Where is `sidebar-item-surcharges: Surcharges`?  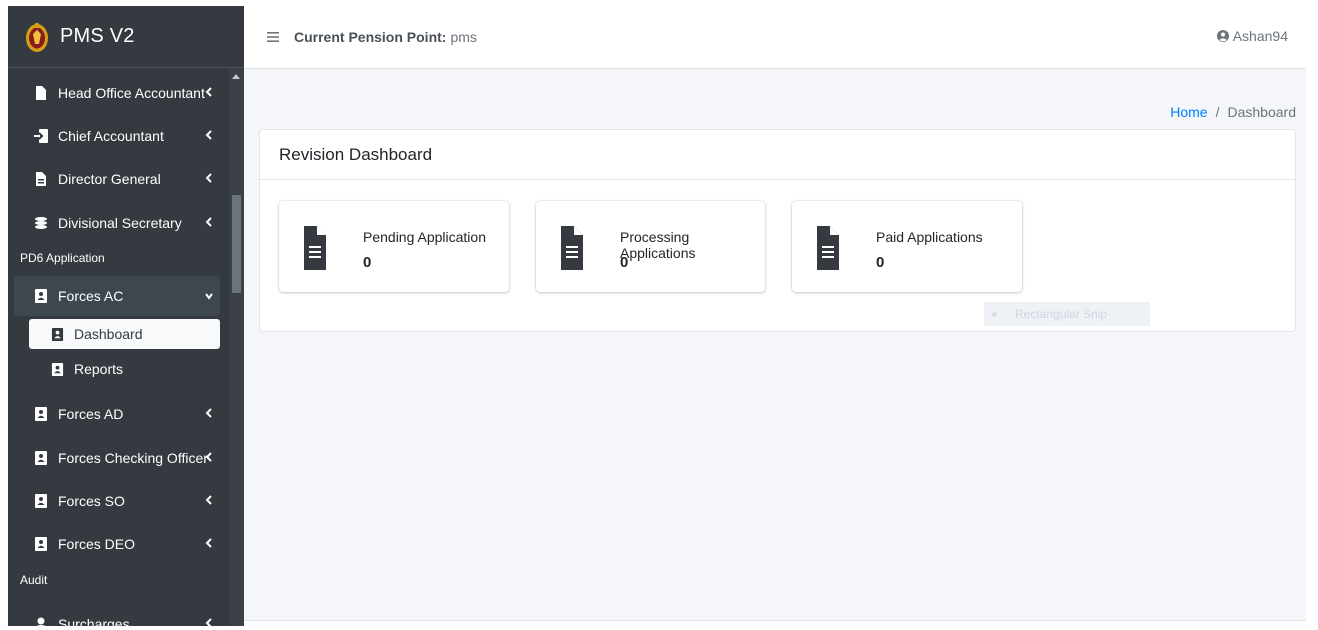
sidebar-item-surcharges: Surcharges is located at coordinates (117, 615).